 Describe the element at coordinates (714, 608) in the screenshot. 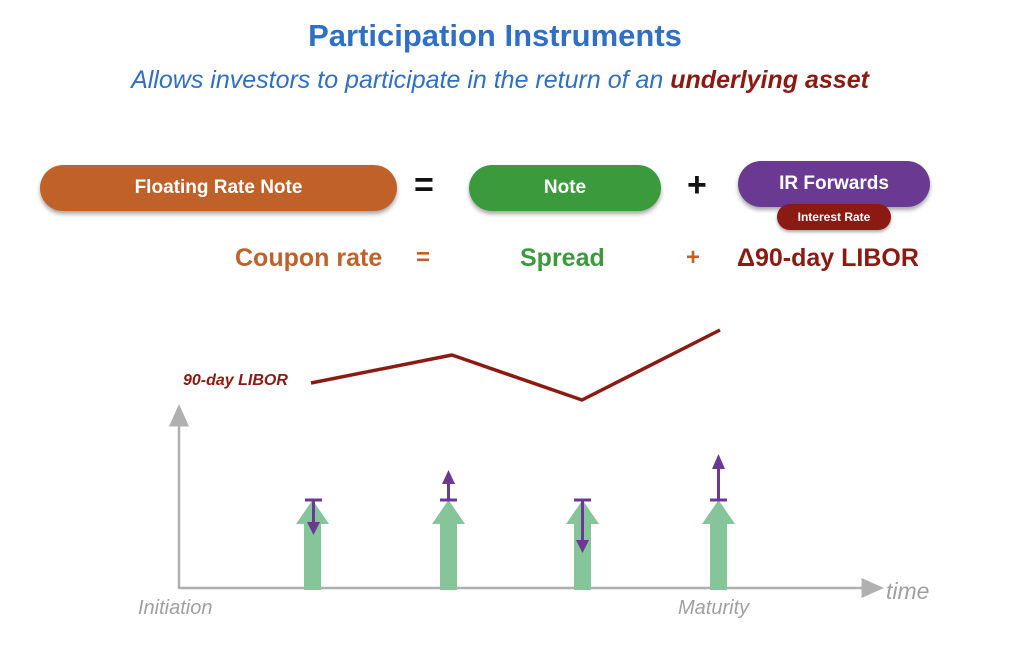

I see `maturity-label: Maturity` at that location.